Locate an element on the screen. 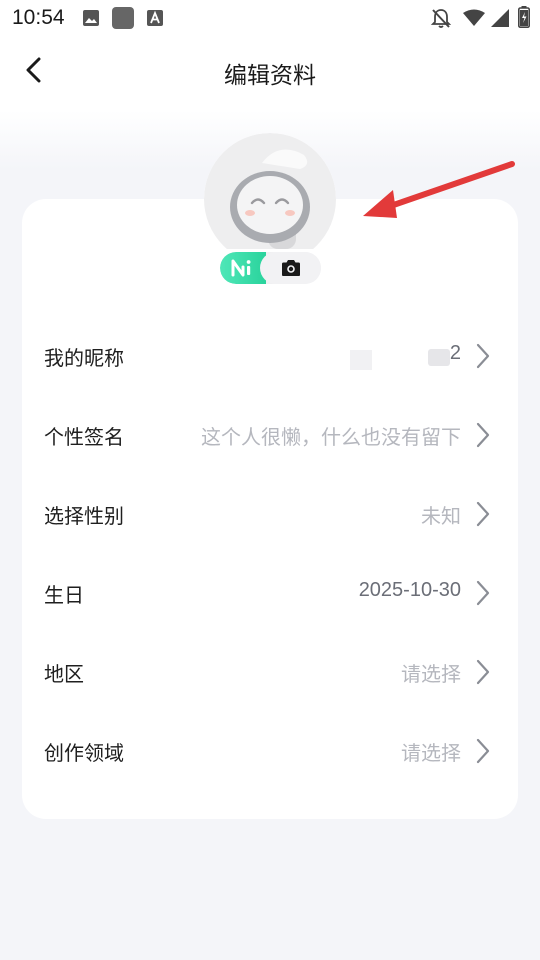  row-nickname: 我的昵称 2 is located at coordinates (270, 357).